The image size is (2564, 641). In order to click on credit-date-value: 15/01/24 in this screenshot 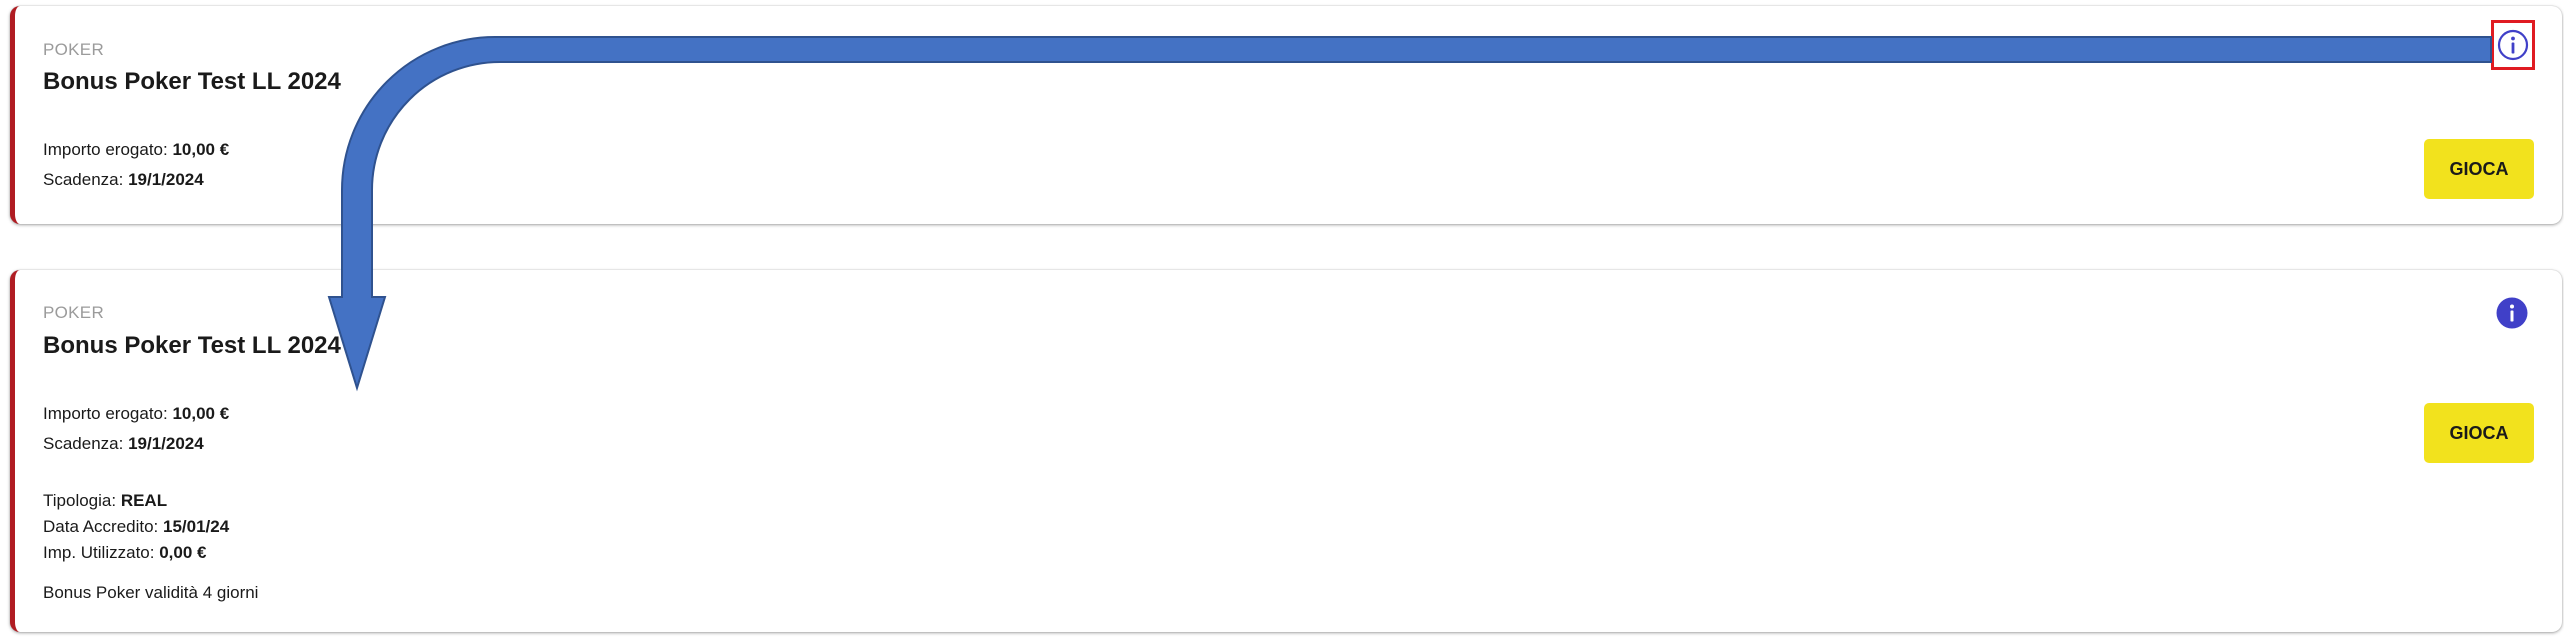, I will do `click(196, 526)`.